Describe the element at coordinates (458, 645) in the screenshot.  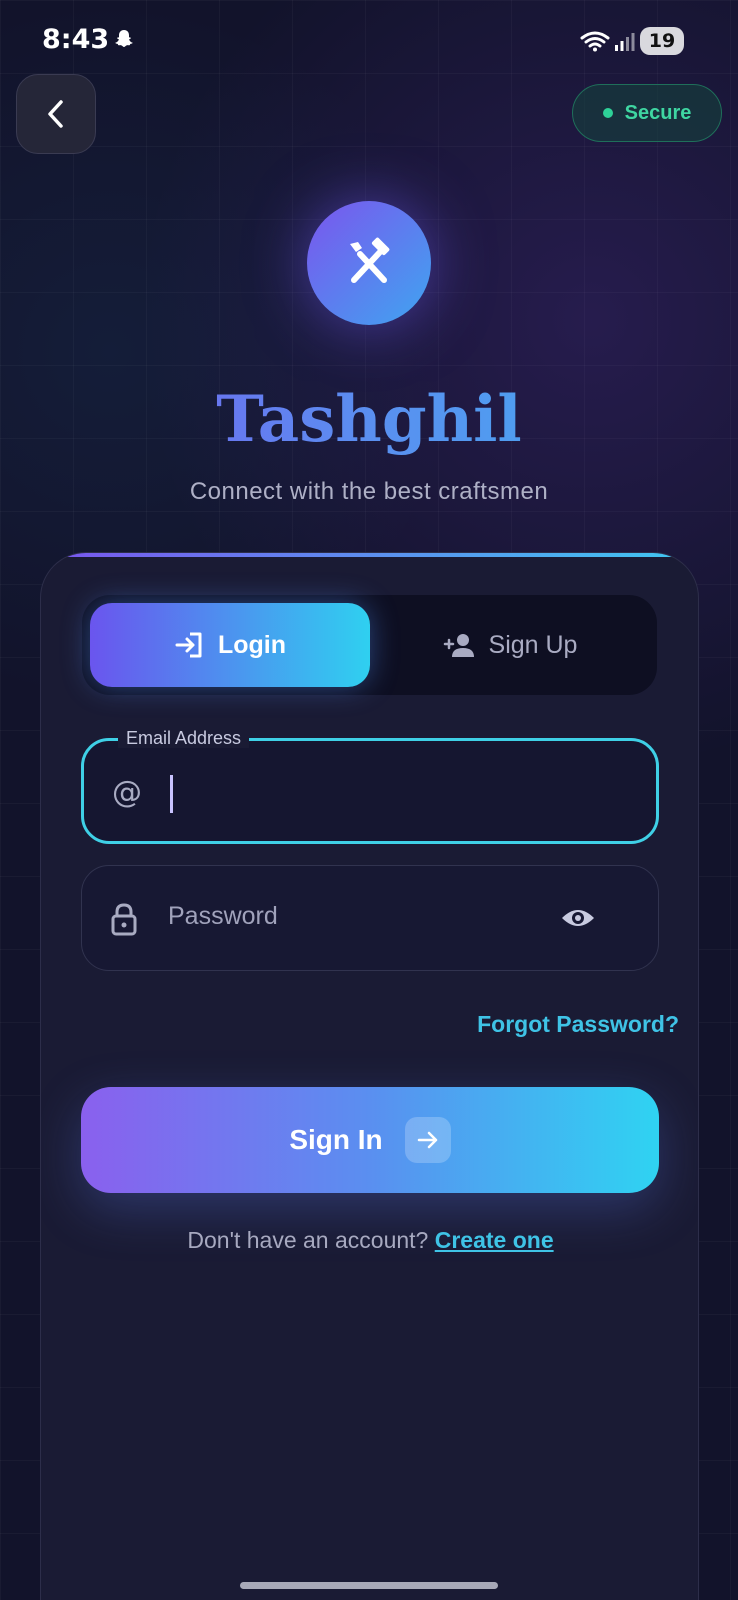
I see `add-user-icon` at that location.